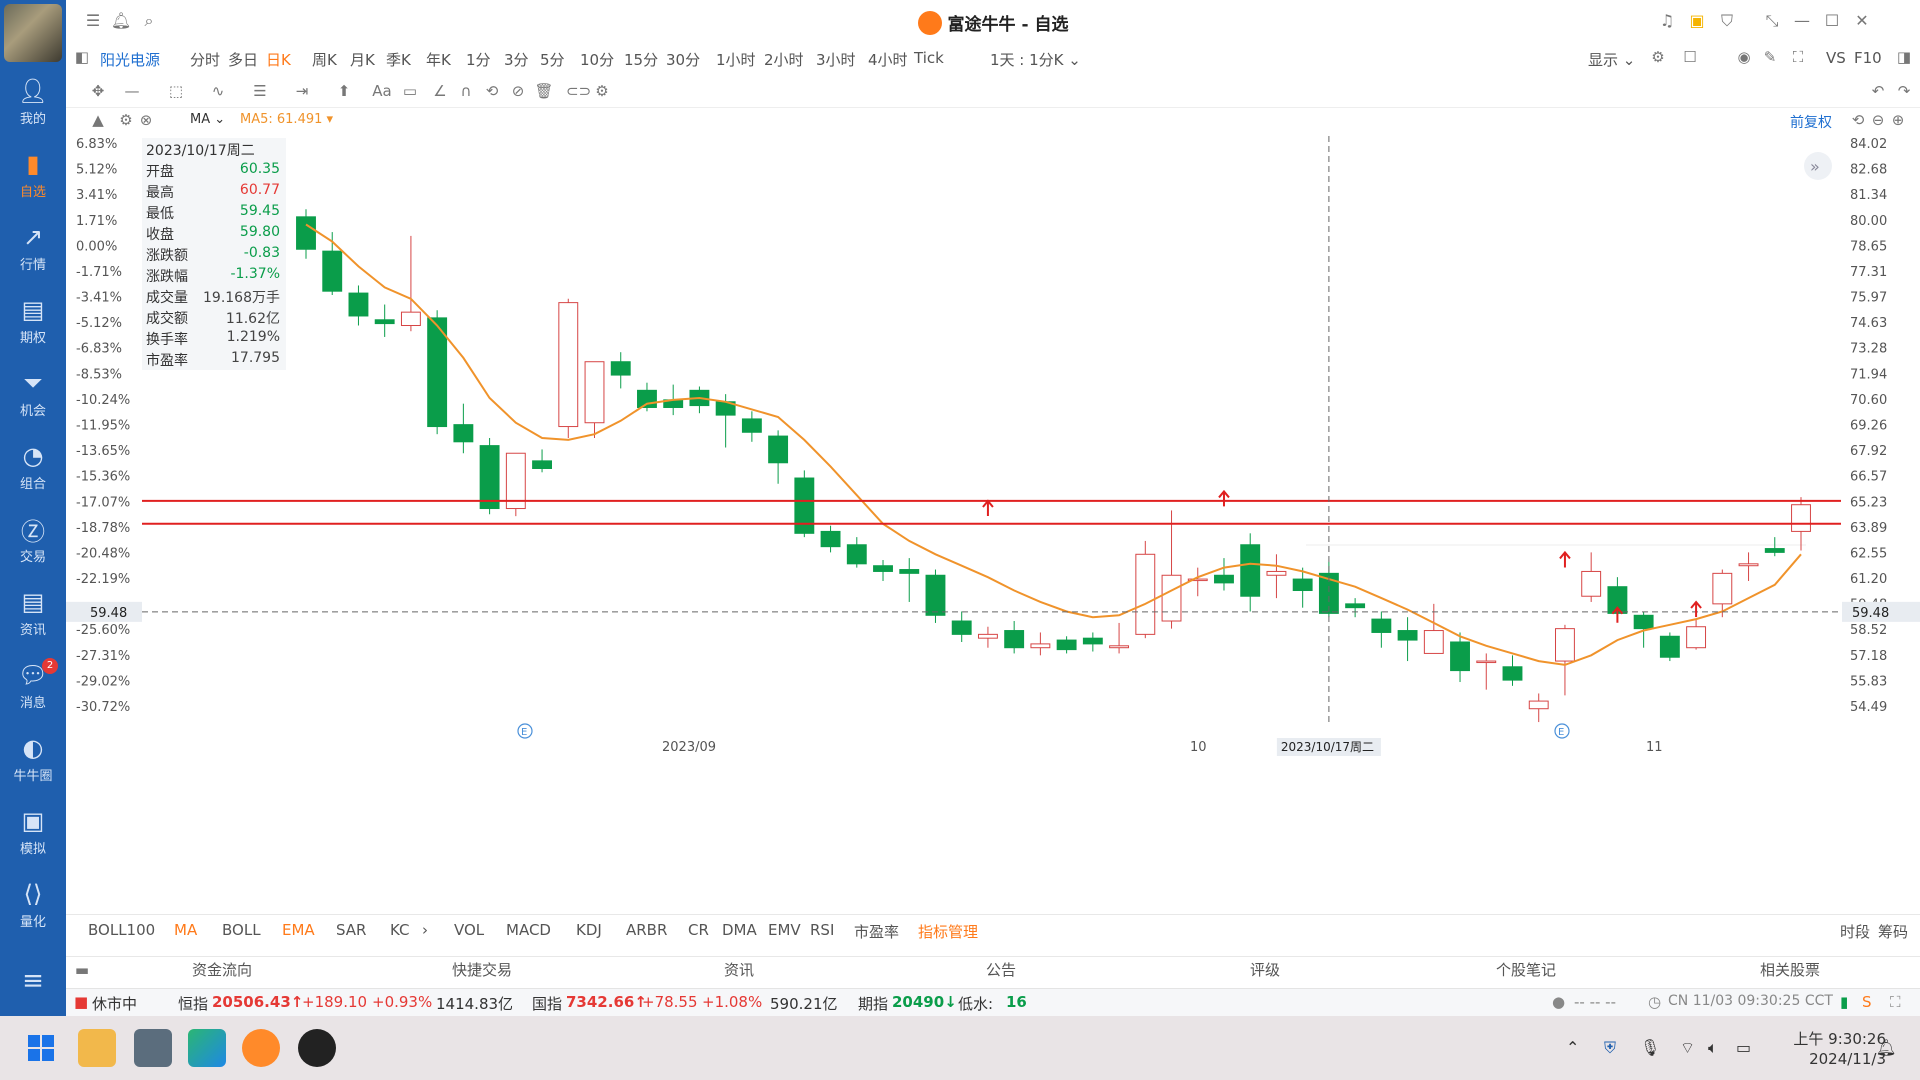 The image size is (1920, 1080). Describe the element at coordinates (1650, 1047) in the screenshot. I see `mic-icon: 🎙︎` at that location.